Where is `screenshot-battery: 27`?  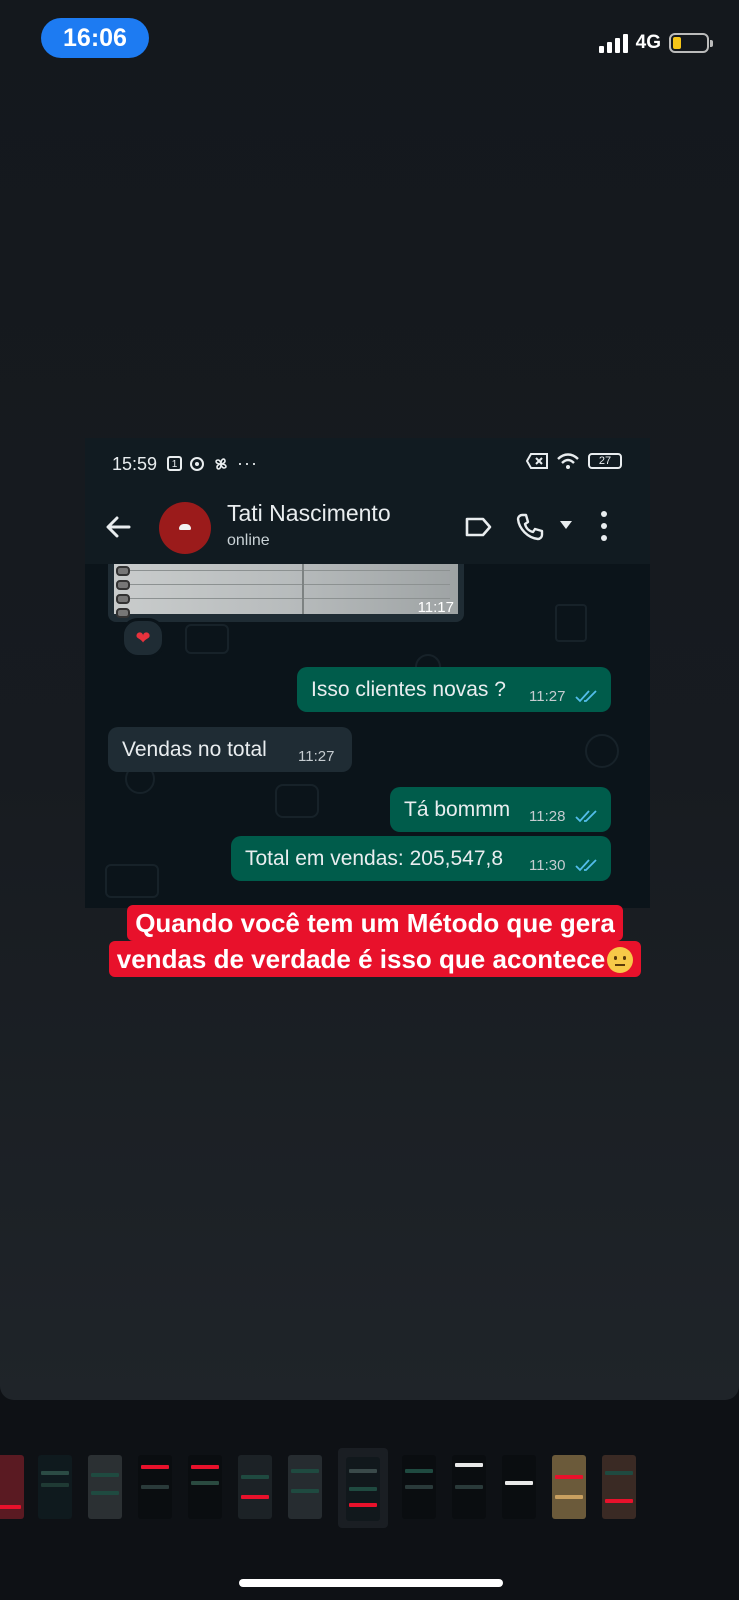
screenshot-battery: 27 is located at coordinates (605, 461).